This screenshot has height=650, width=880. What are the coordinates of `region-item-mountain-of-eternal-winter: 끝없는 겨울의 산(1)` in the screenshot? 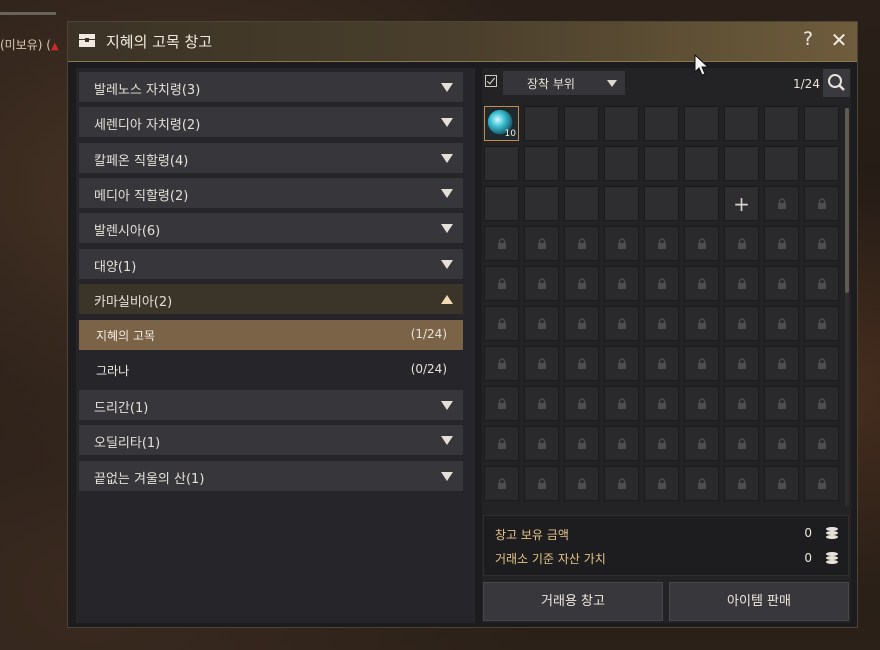 It's located at (271, 476).